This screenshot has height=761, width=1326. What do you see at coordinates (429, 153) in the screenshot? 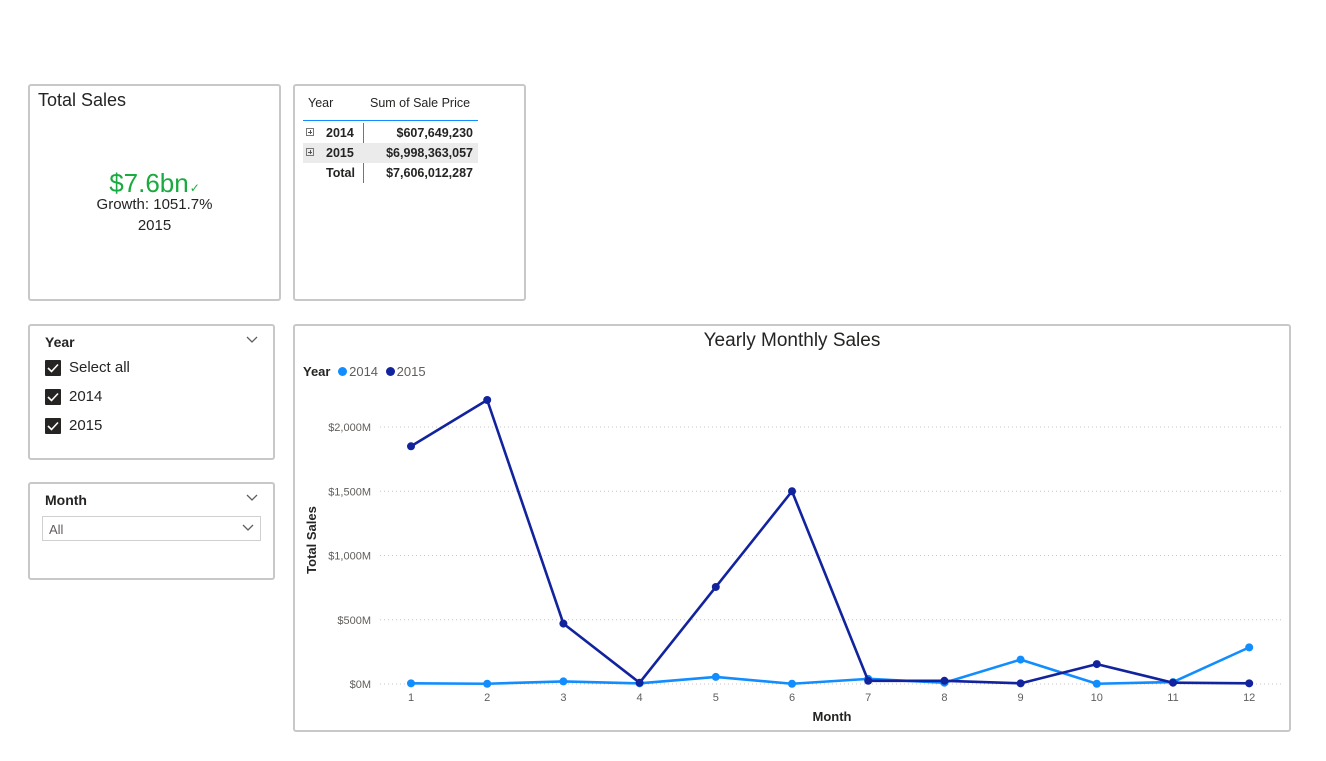
I see `matrix-row-value: $6,998,363,057` at bounding box center [429, 153].